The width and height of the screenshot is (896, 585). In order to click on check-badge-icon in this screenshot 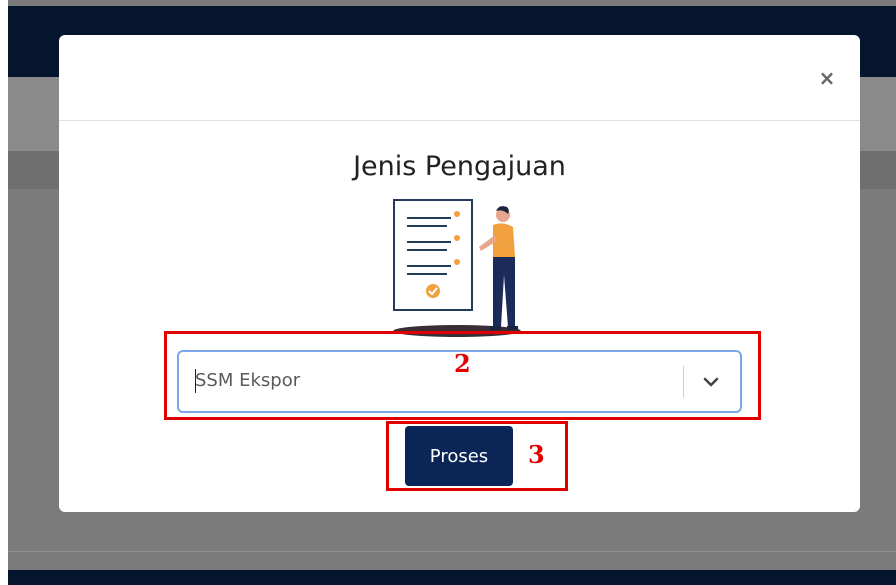, I will do `click(433, 291)`.